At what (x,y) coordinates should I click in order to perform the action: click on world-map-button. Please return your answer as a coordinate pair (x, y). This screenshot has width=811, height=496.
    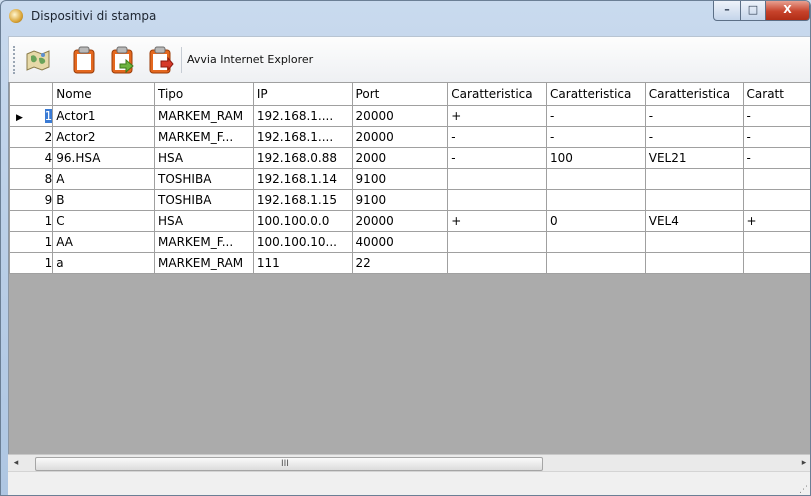
    Looking at the image, I should click on (38, 60).